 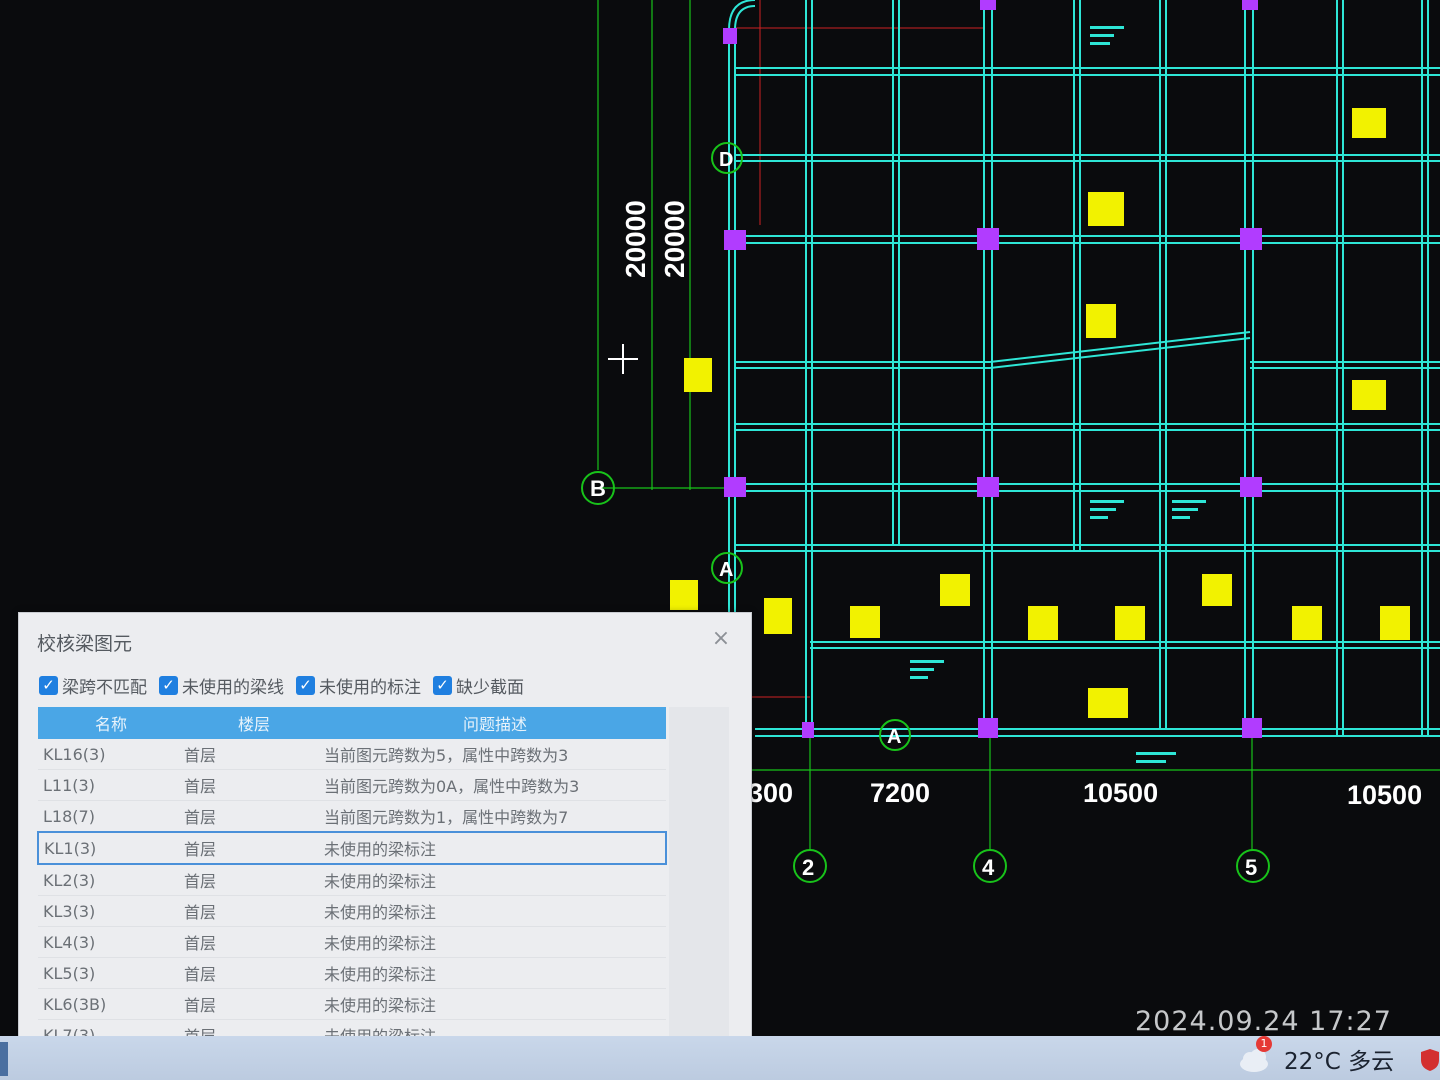 I want to click on shield-icon, so click(x=1430, y=1060).